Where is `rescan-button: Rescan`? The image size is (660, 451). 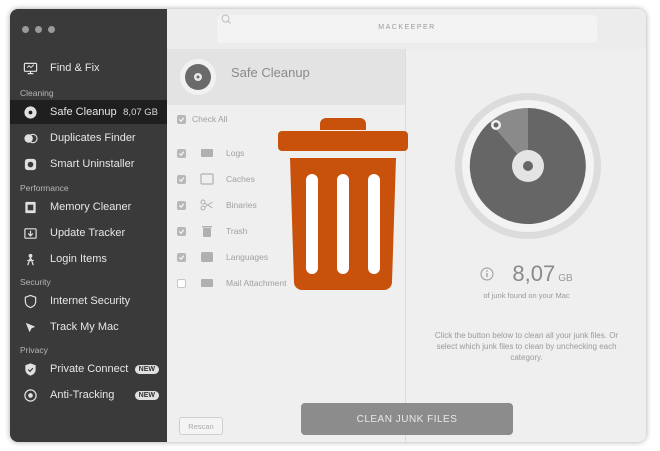 rescan-button: Rescan is located at coordinates (201, 426).